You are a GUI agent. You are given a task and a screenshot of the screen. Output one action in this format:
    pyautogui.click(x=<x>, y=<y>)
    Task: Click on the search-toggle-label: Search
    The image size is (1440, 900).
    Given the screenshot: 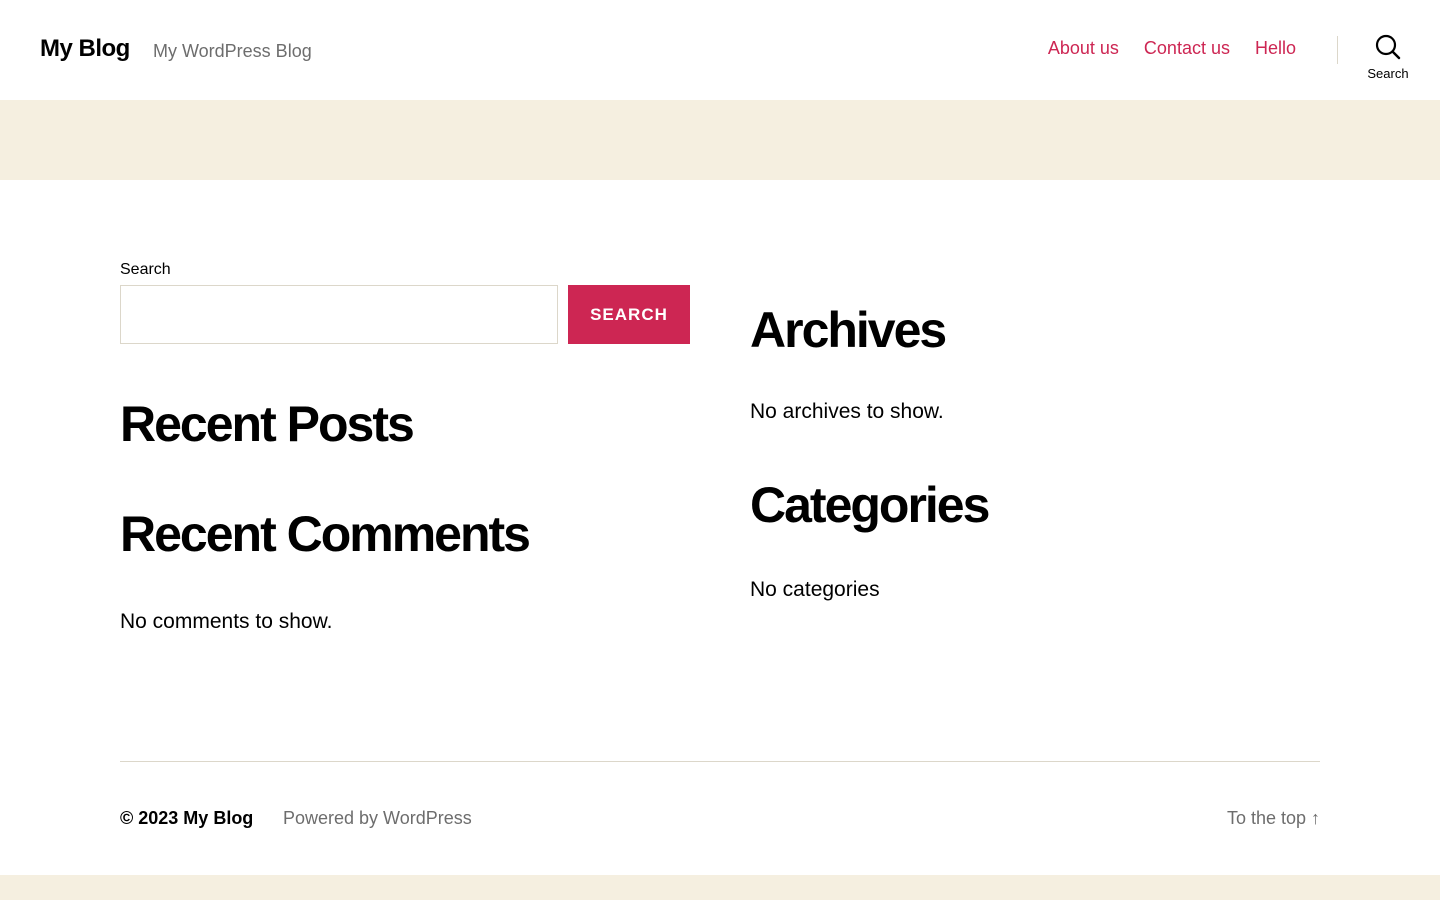 What is the action you would take?
    pyautogui.click(x=1388, y=73)
    